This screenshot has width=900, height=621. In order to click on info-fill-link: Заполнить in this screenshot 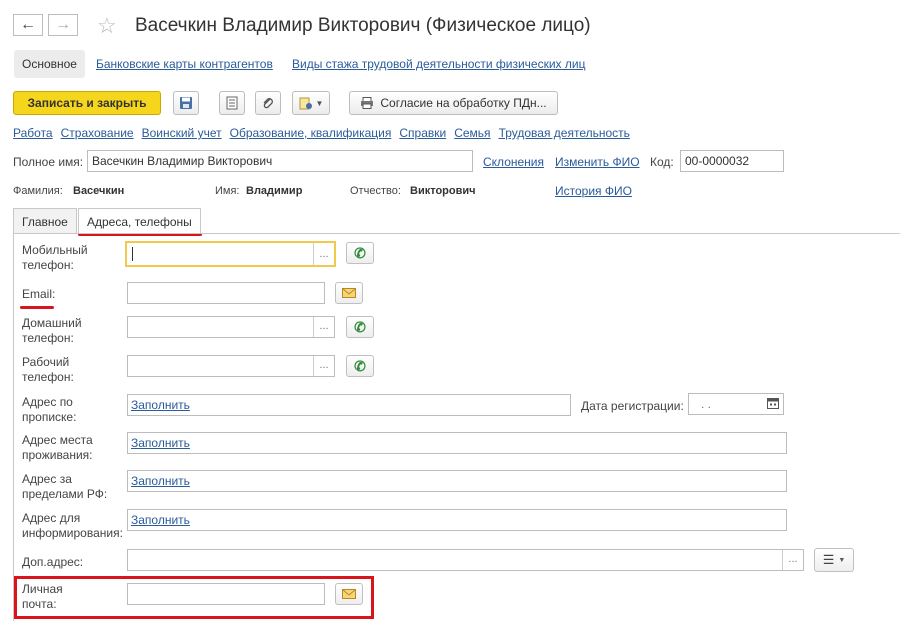, I will do `click(160, 520)`.